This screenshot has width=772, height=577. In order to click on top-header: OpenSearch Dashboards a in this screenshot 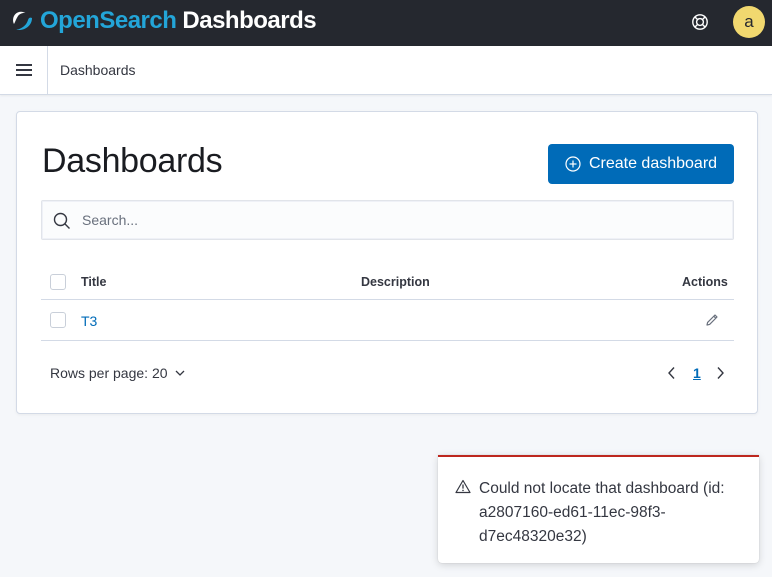, I will do `click(386, 23)`.